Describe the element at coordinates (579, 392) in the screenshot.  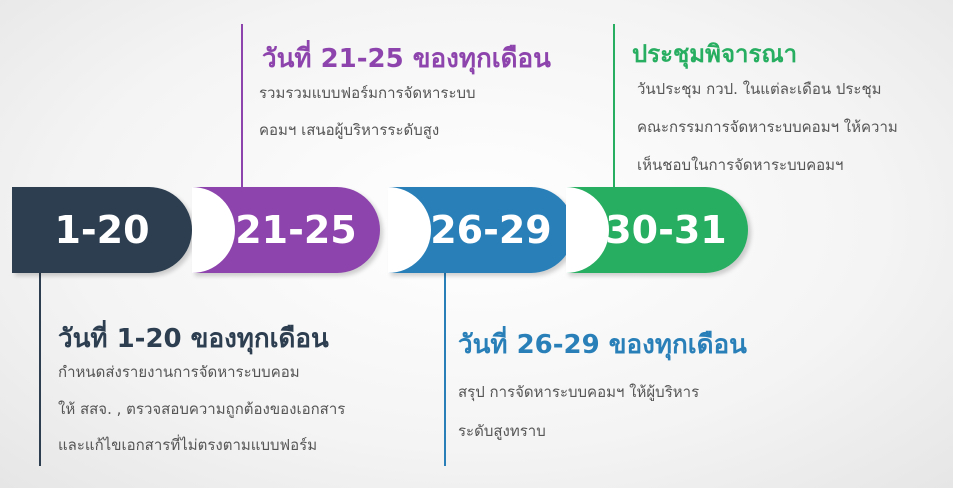
I see `note-3-line-1: สรุป การจัดหาระบบคอมฯ ให้ผู้บริหาร` at that location.